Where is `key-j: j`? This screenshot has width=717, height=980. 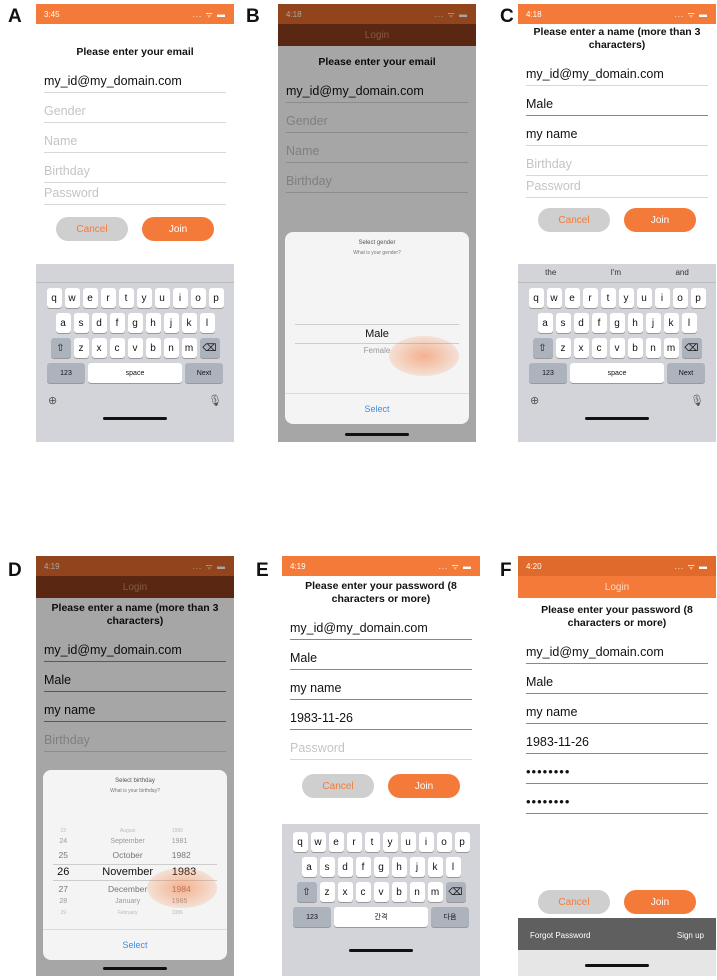
key-j: j is located at coordinates (653, 323).